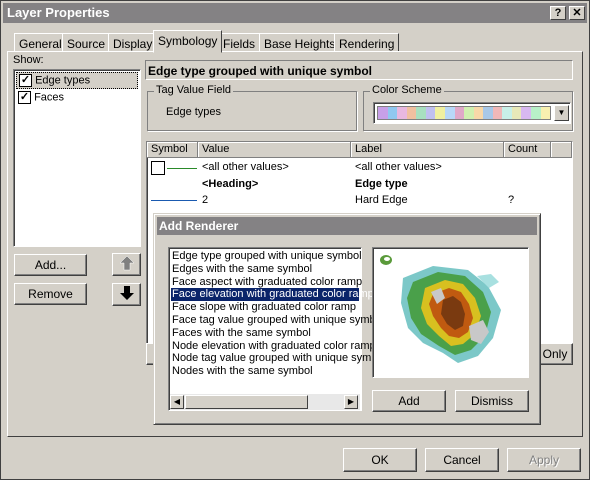  I want to click on color-ramp-preview, so click(464, 113).